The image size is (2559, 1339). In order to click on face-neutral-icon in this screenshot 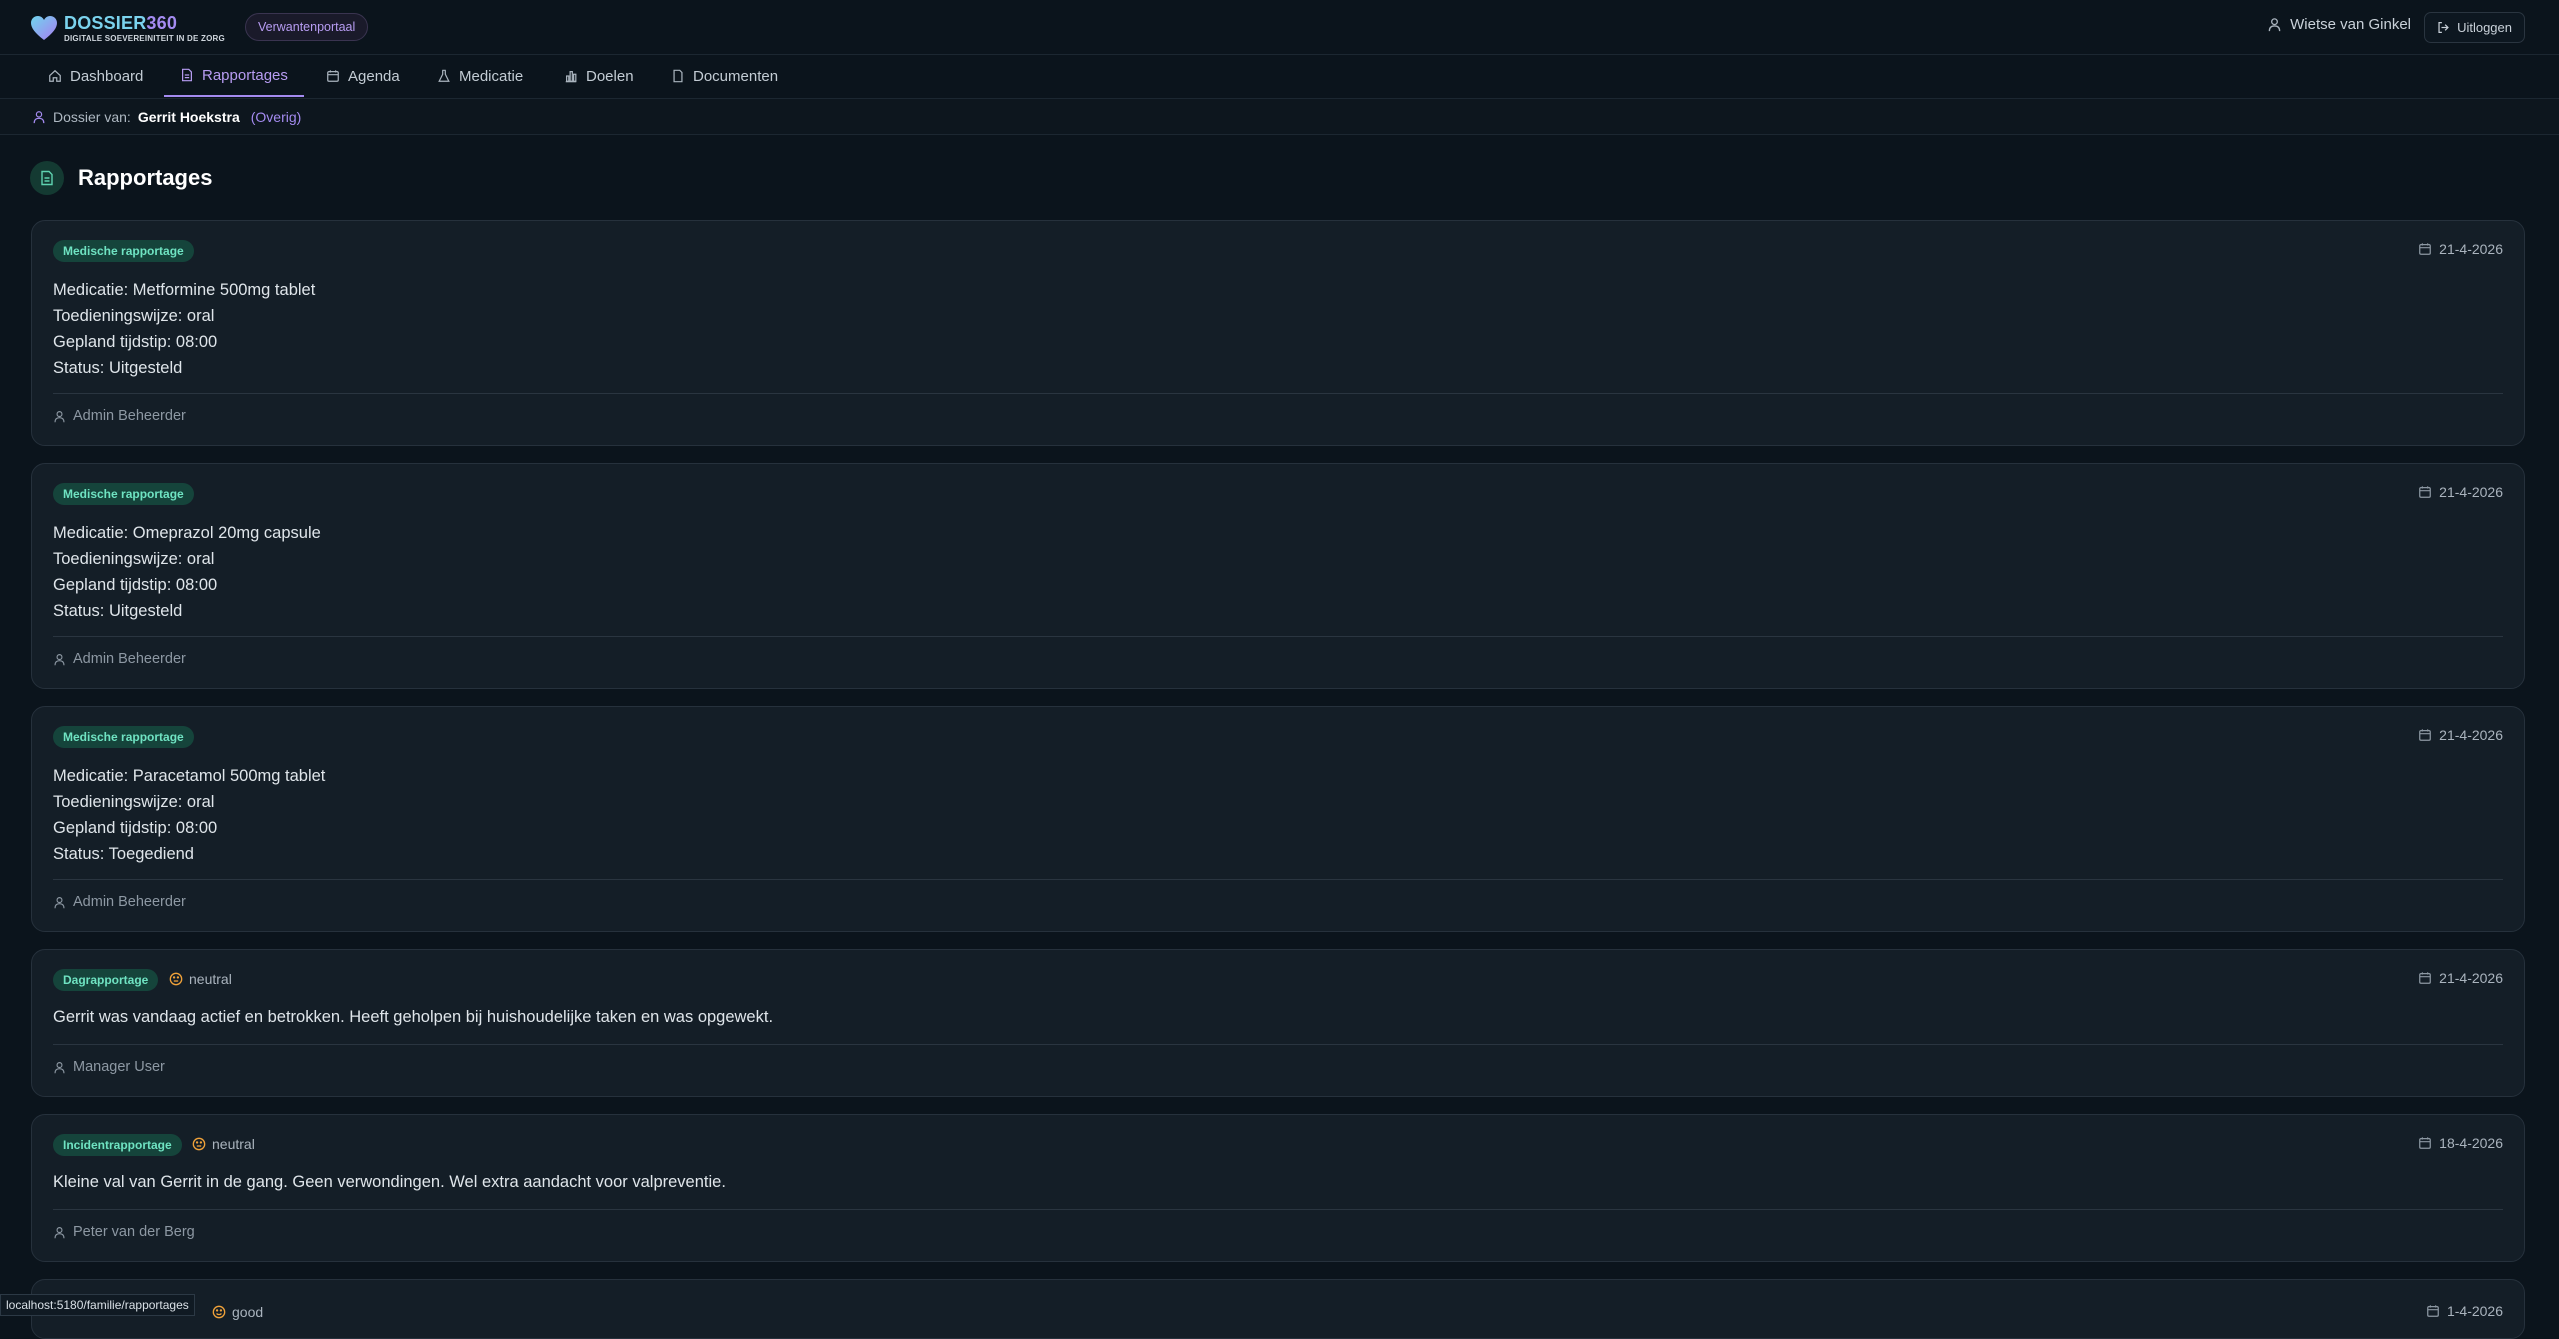, I will do `click(176, 979)`.